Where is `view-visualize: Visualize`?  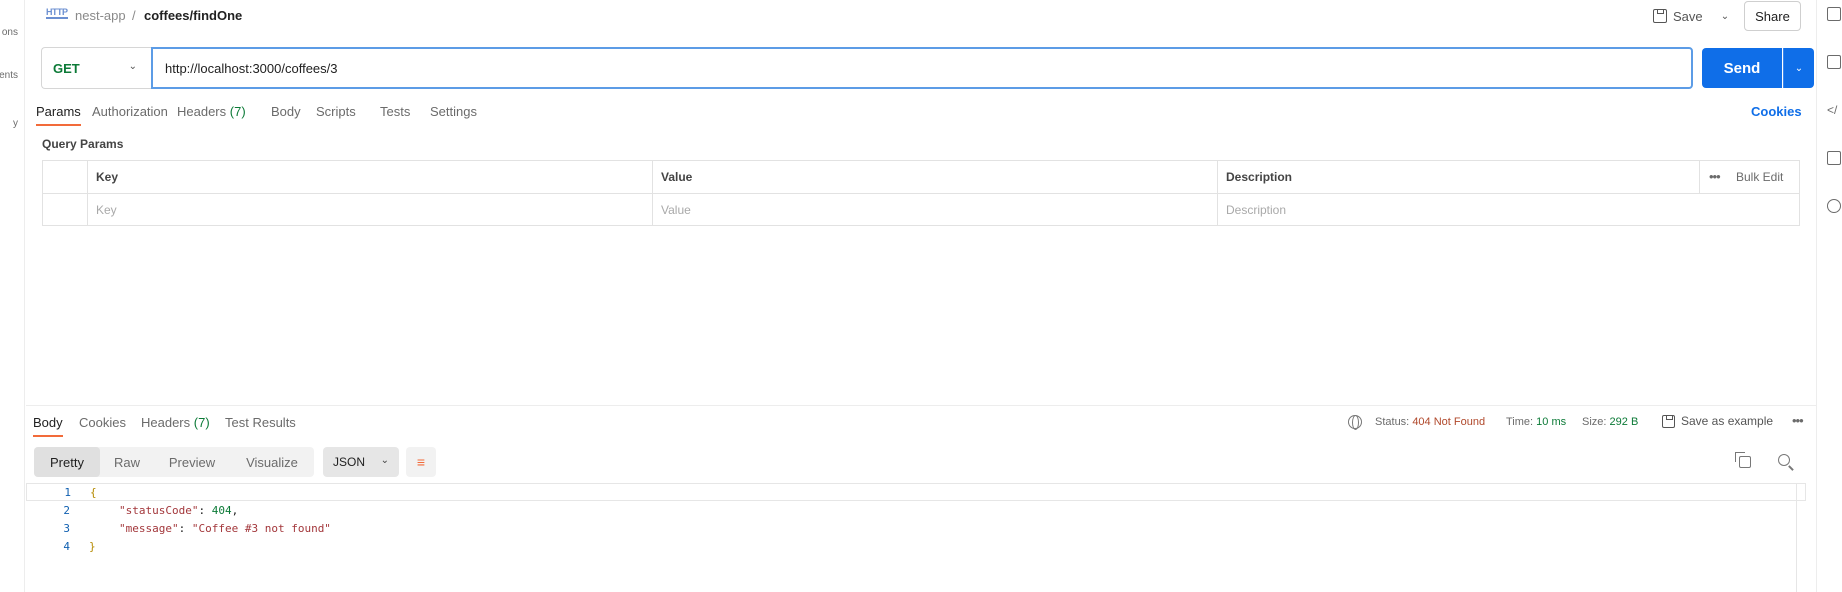 view-visualize: Visualize is located at coordinates (272, 462).